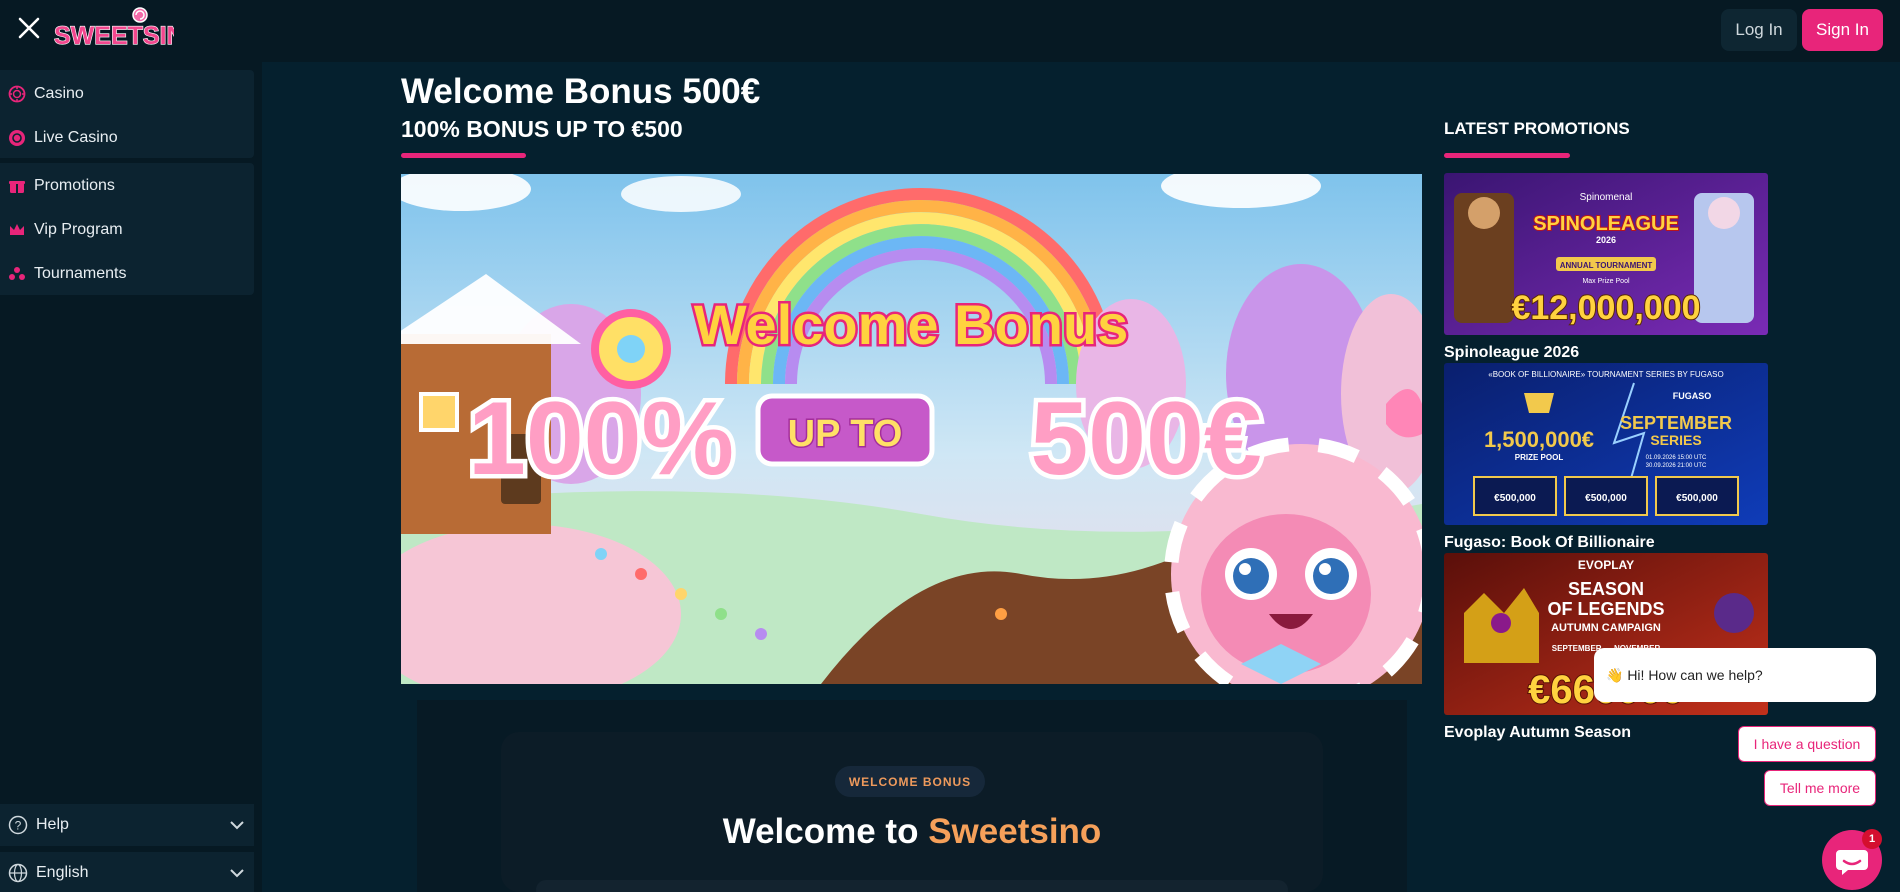 The height and width of the screenshot is (892, 1900). What do you see at coordinates (1605, 609) in the screenshot?
I see `promo3-line2: OF LEGENDS` at bounding box center [1605, 609].